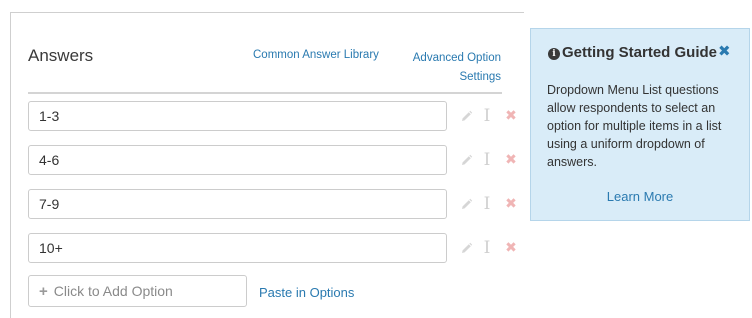 The width and height of the screenshot is (752, 318). What do you see at coordinates (456, 58) in the screenshot?
I see `advanced-option-settings-label-line1: Advanced Option` at bounding box center [456, 58].